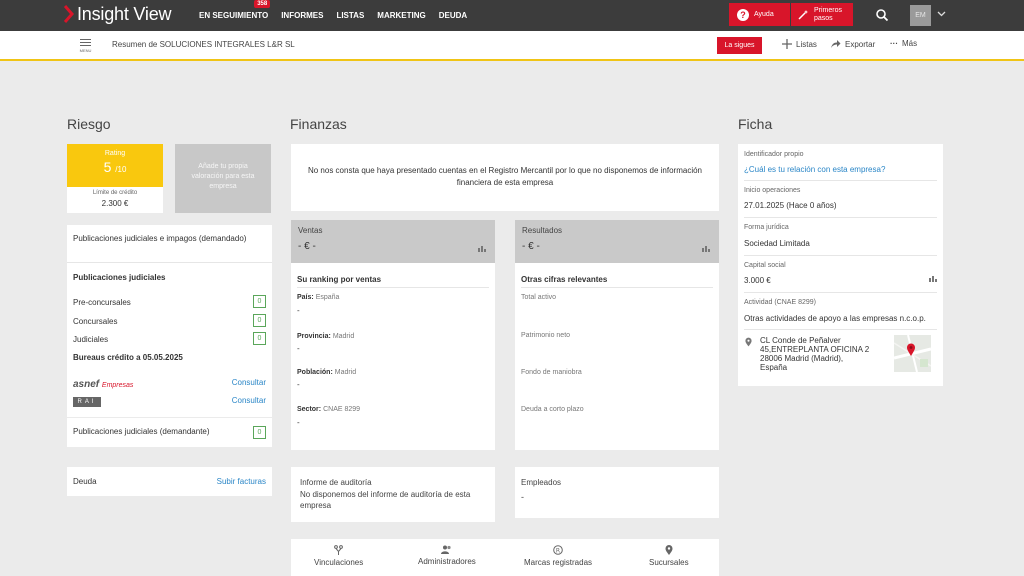 The height and width of the screenshot is (576, 1024). Describe the element at coordinates (941, 14) in the screenshot. I see `chevron-down-icon` at that location.